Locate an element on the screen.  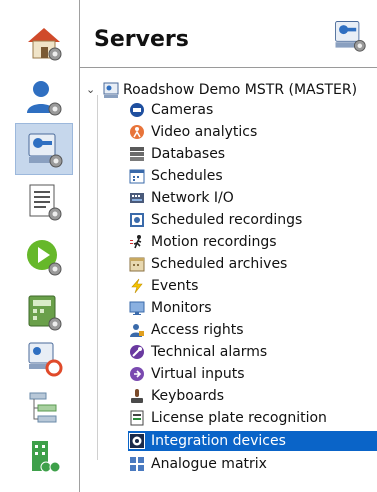
tree-item-virtual-inputs: Virtual inputs is located at coordinates (186, 374).